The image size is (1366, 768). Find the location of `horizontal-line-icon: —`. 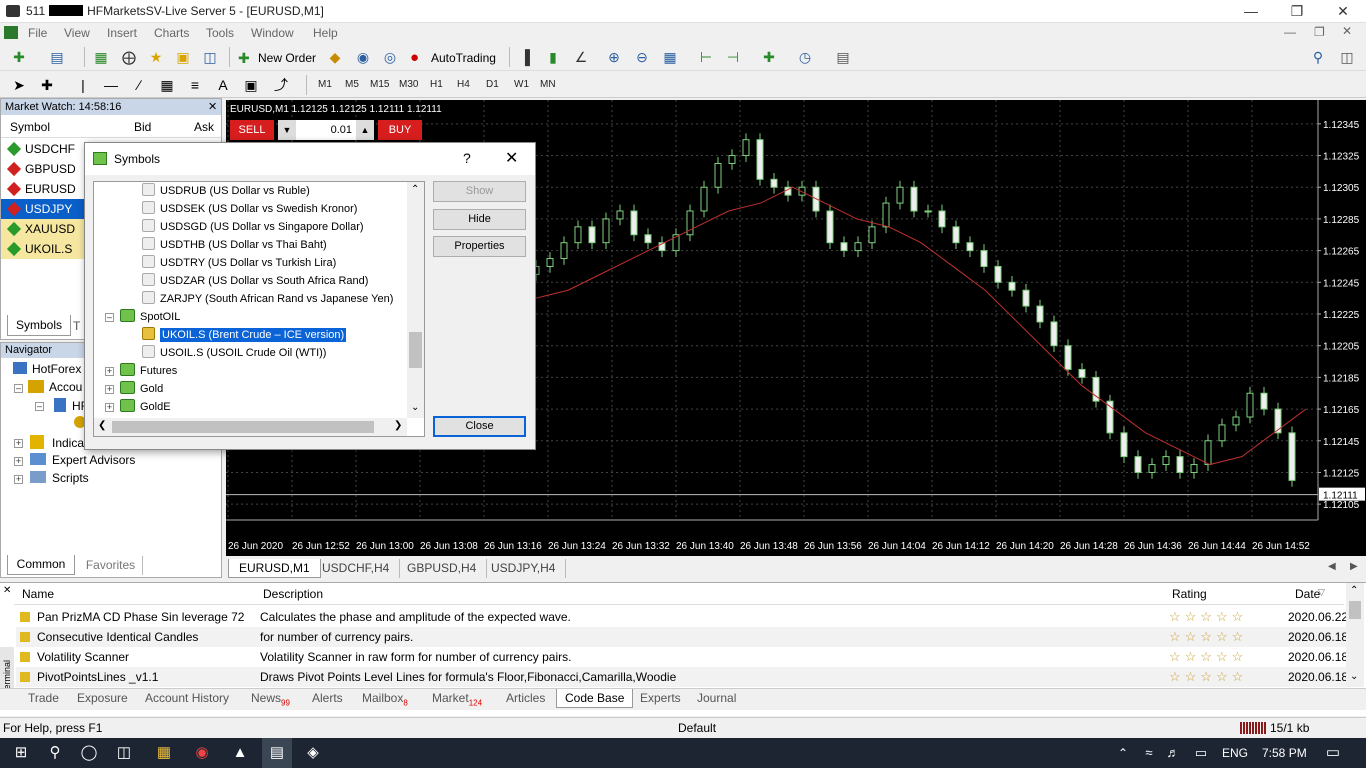

horizontal-line-icon: — is located at coordinates (111, 85).